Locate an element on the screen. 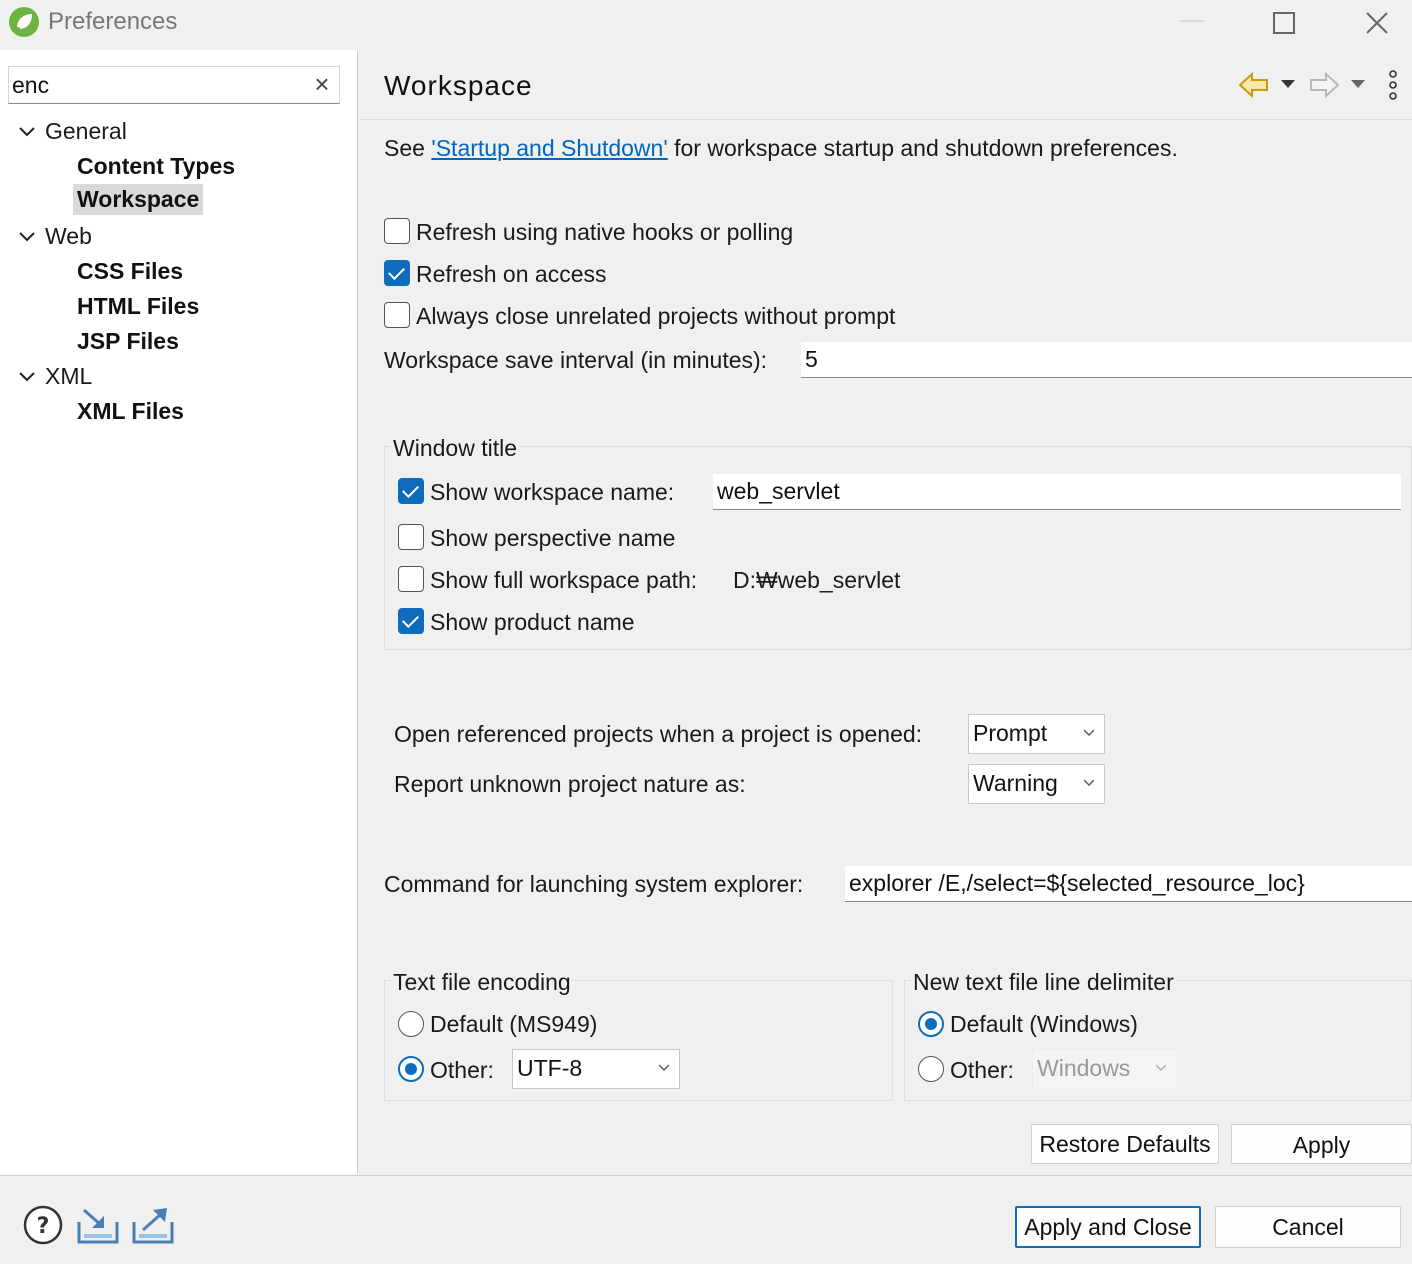  report-unknown-label: Report unknown project nature as: is located at coordinates (570, 784).